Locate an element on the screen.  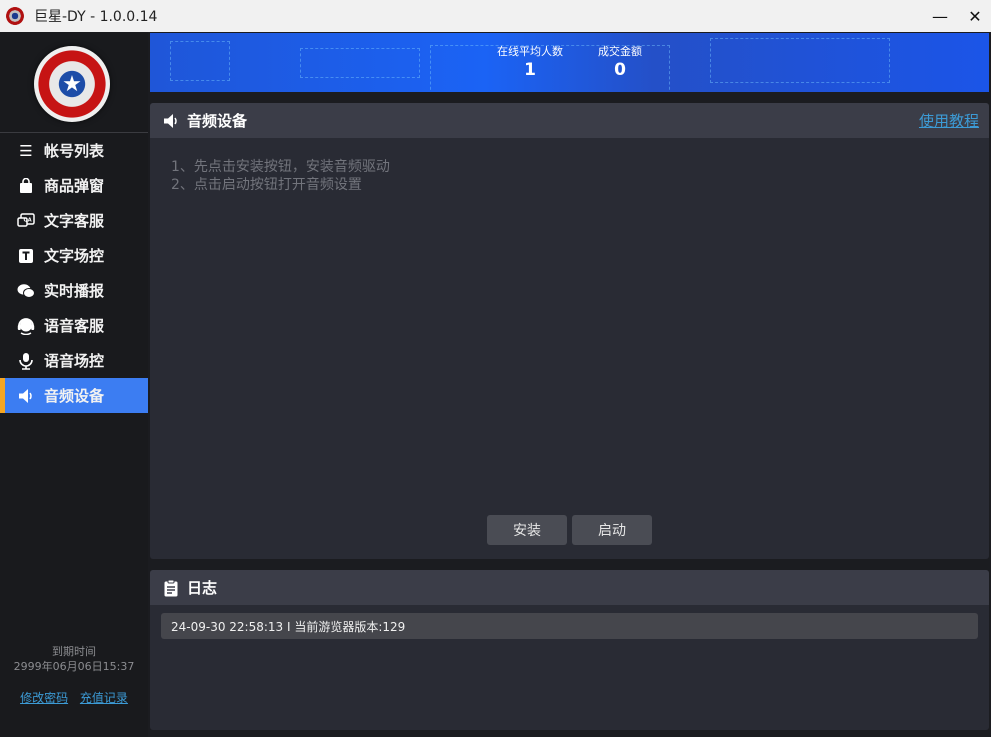
svg-text: QA is located at coordinates (28, 220).